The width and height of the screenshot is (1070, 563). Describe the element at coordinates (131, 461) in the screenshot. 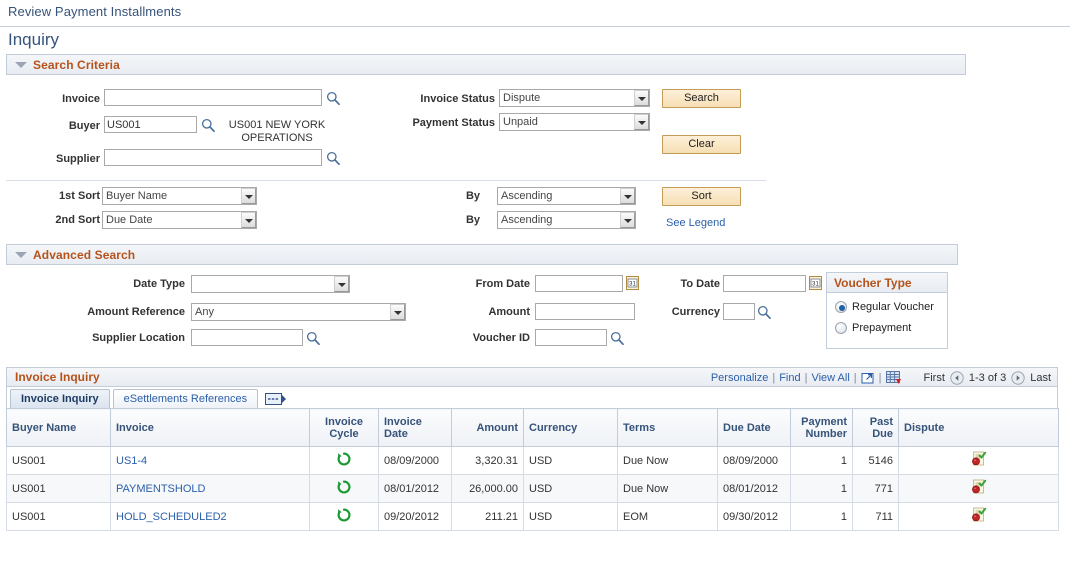

I see `invoice-link: US1-4` at that location.